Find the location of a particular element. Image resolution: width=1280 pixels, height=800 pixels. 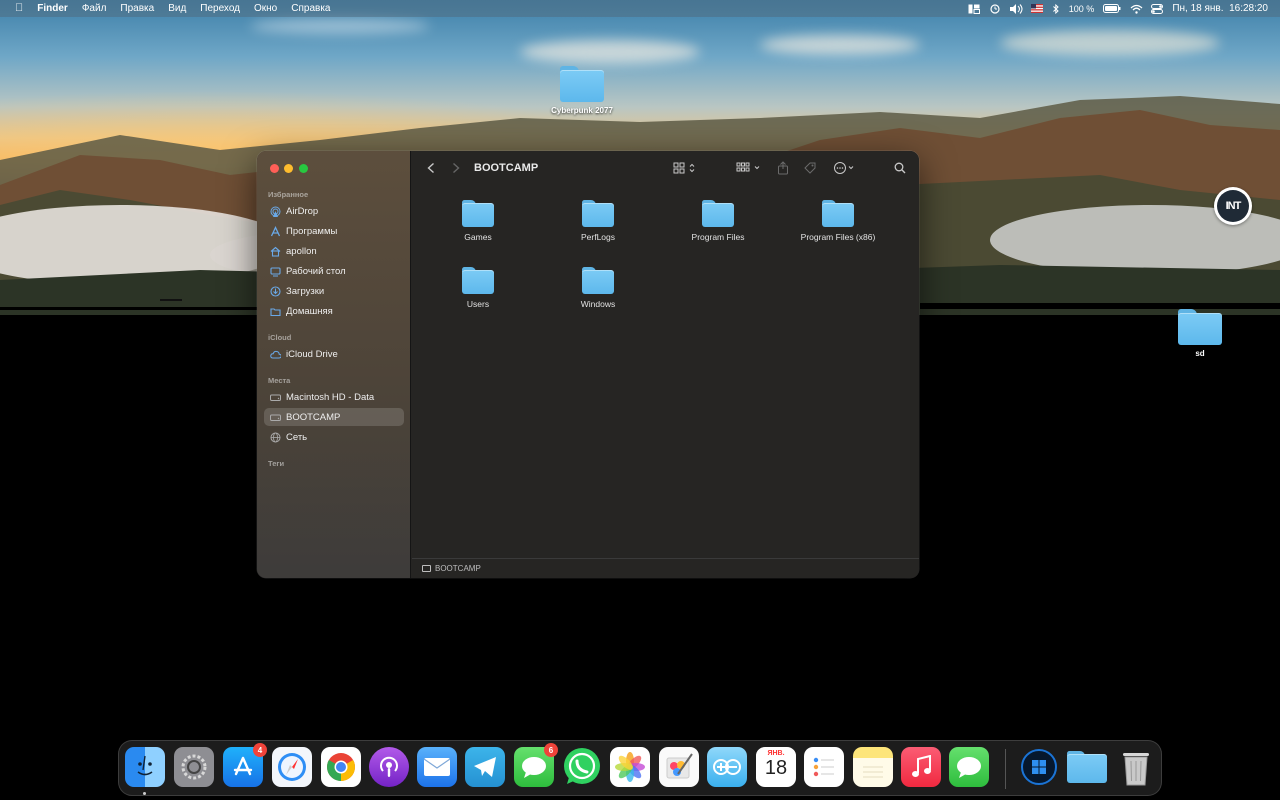

desktop-folder-cyberpunk: Cyberpunk 2077 is located at coordinates (582, 90).